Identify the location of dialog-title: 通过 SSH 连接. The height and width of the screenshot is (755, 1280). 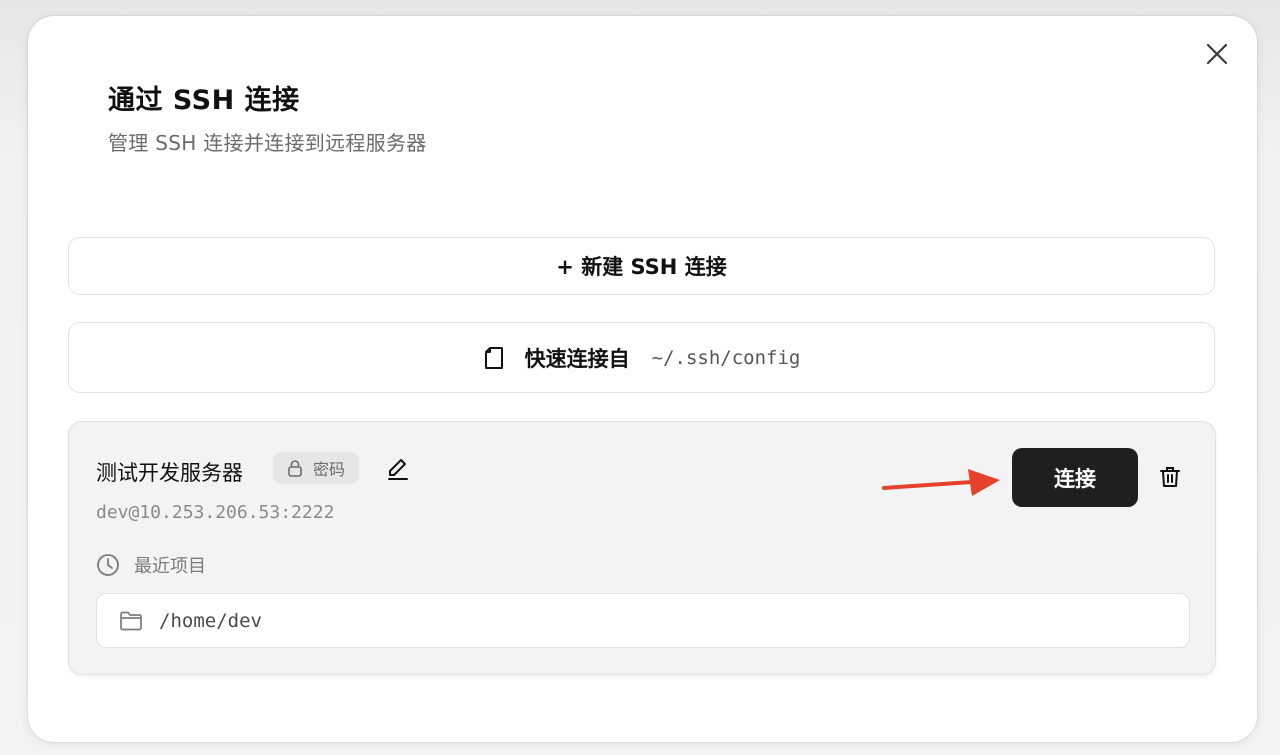
(204, 100).